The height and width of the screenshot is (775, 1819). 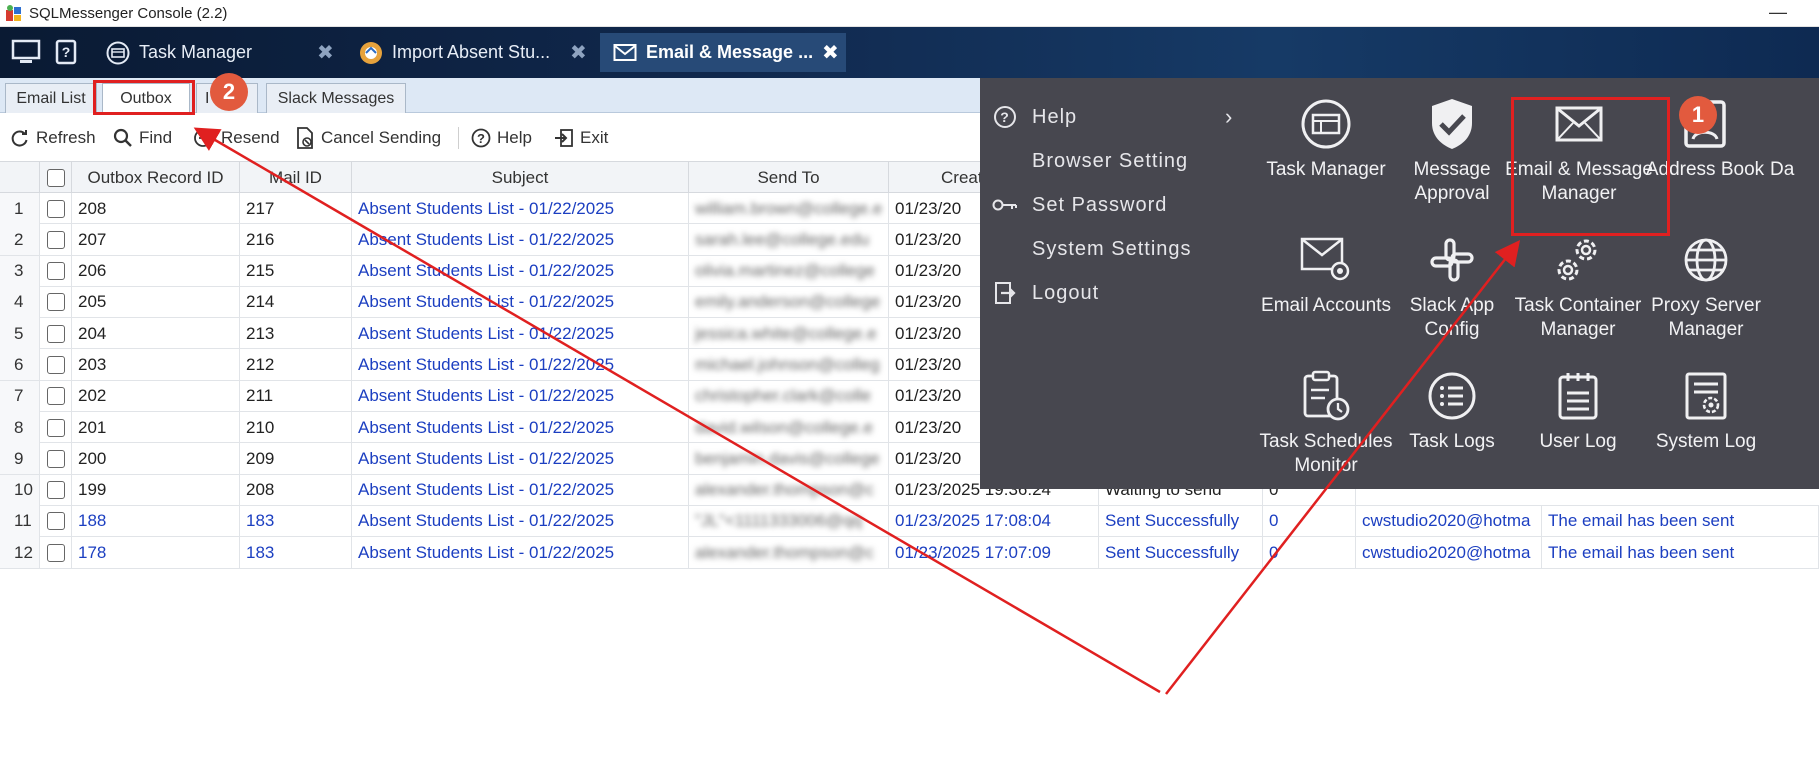 I want to click on header-outbox-record-id: Outbox Record ID, so click(x=156, y=177).